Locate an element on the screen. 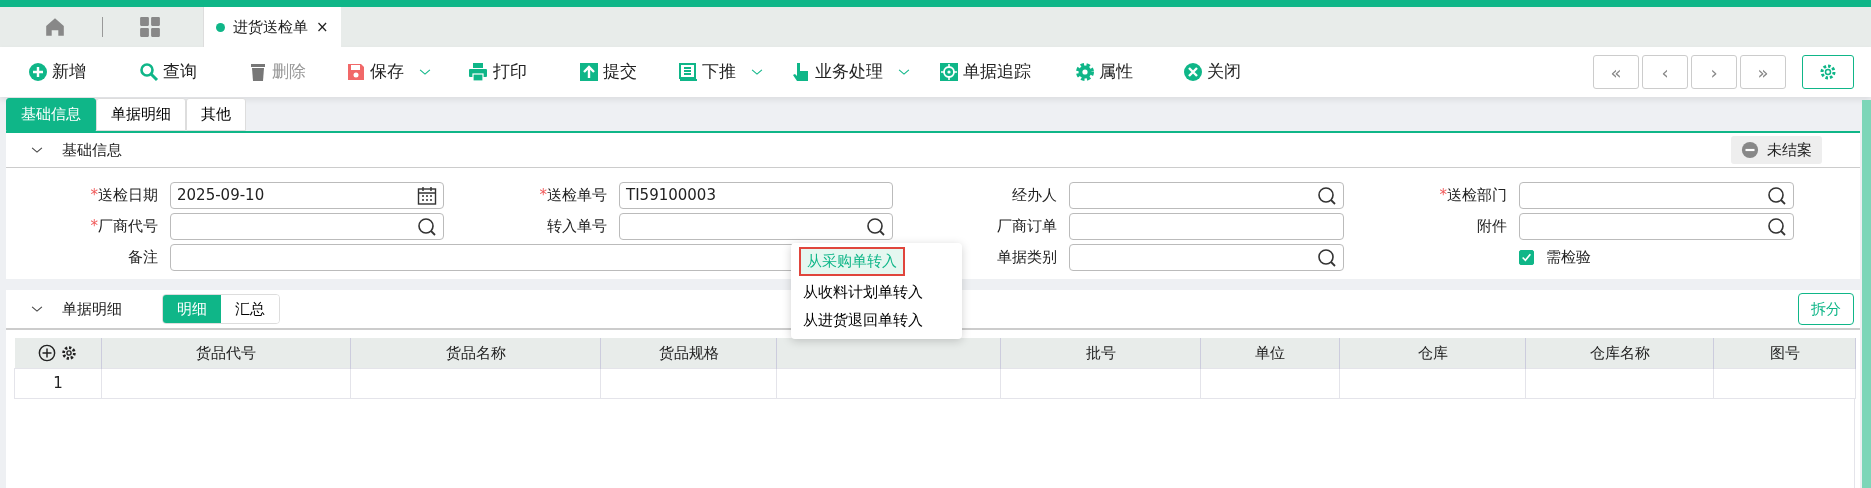  field-label: 厂商订单 is located at coordinates (1027, 227).